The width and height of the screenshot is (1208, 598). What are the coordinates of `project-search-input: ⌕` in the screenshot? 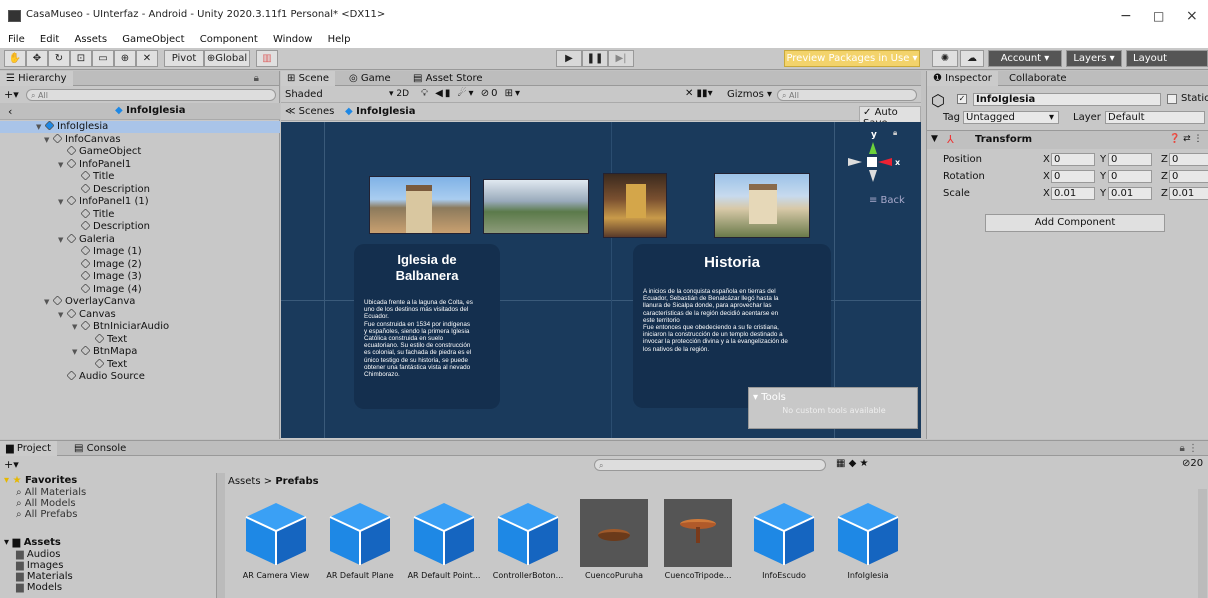 It's located at (710, 465).